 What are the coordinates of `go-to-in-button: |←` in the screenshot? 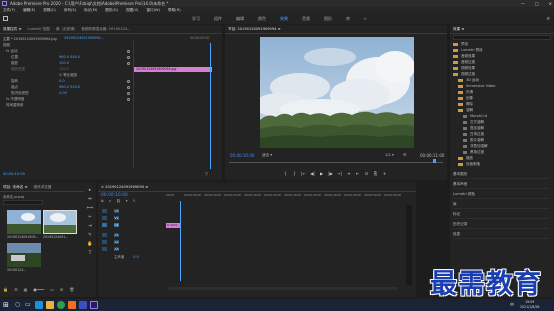 It's located at (303, 173).